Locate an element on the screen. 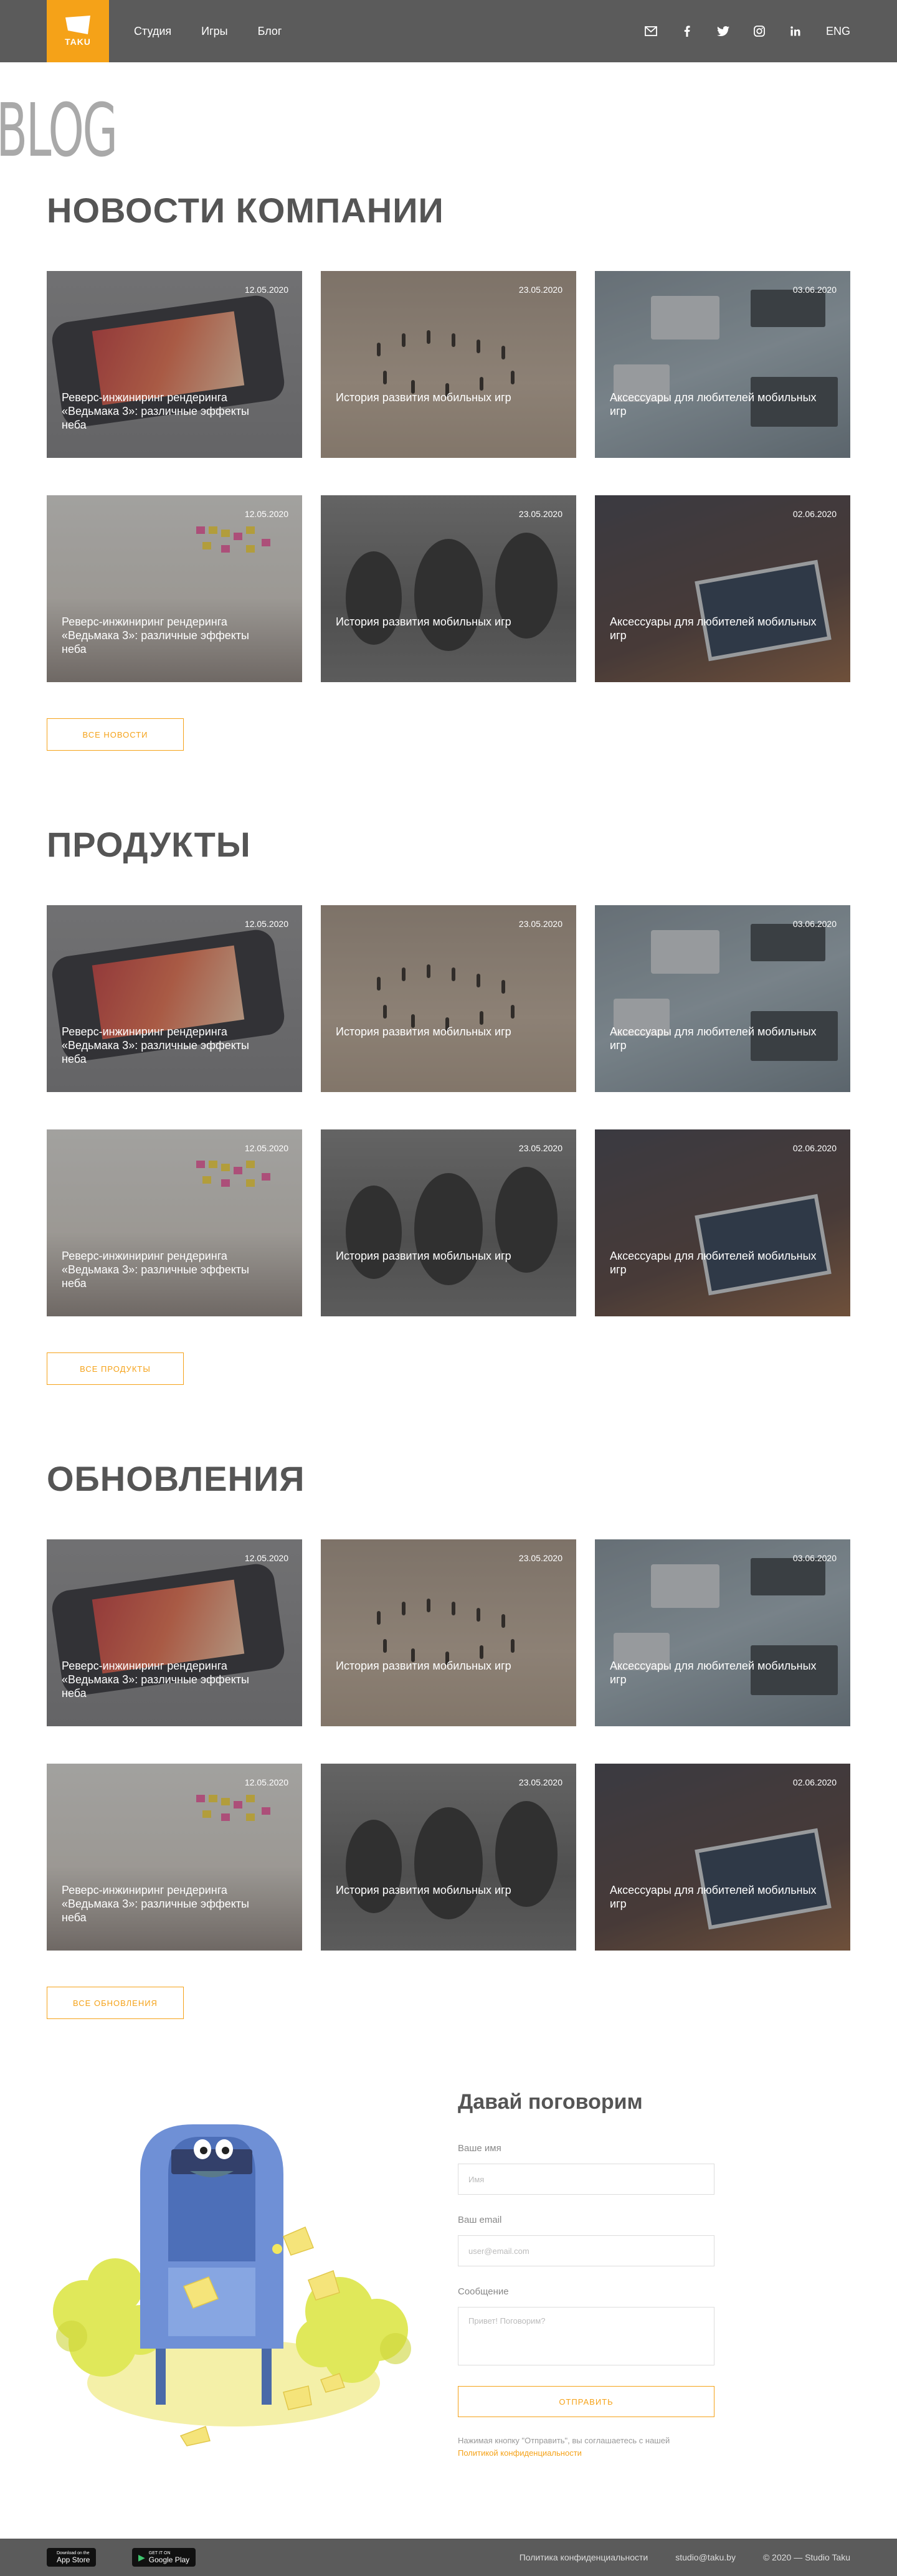  main-nav: Студия Игры Блог is located at coordinates (208, 31).